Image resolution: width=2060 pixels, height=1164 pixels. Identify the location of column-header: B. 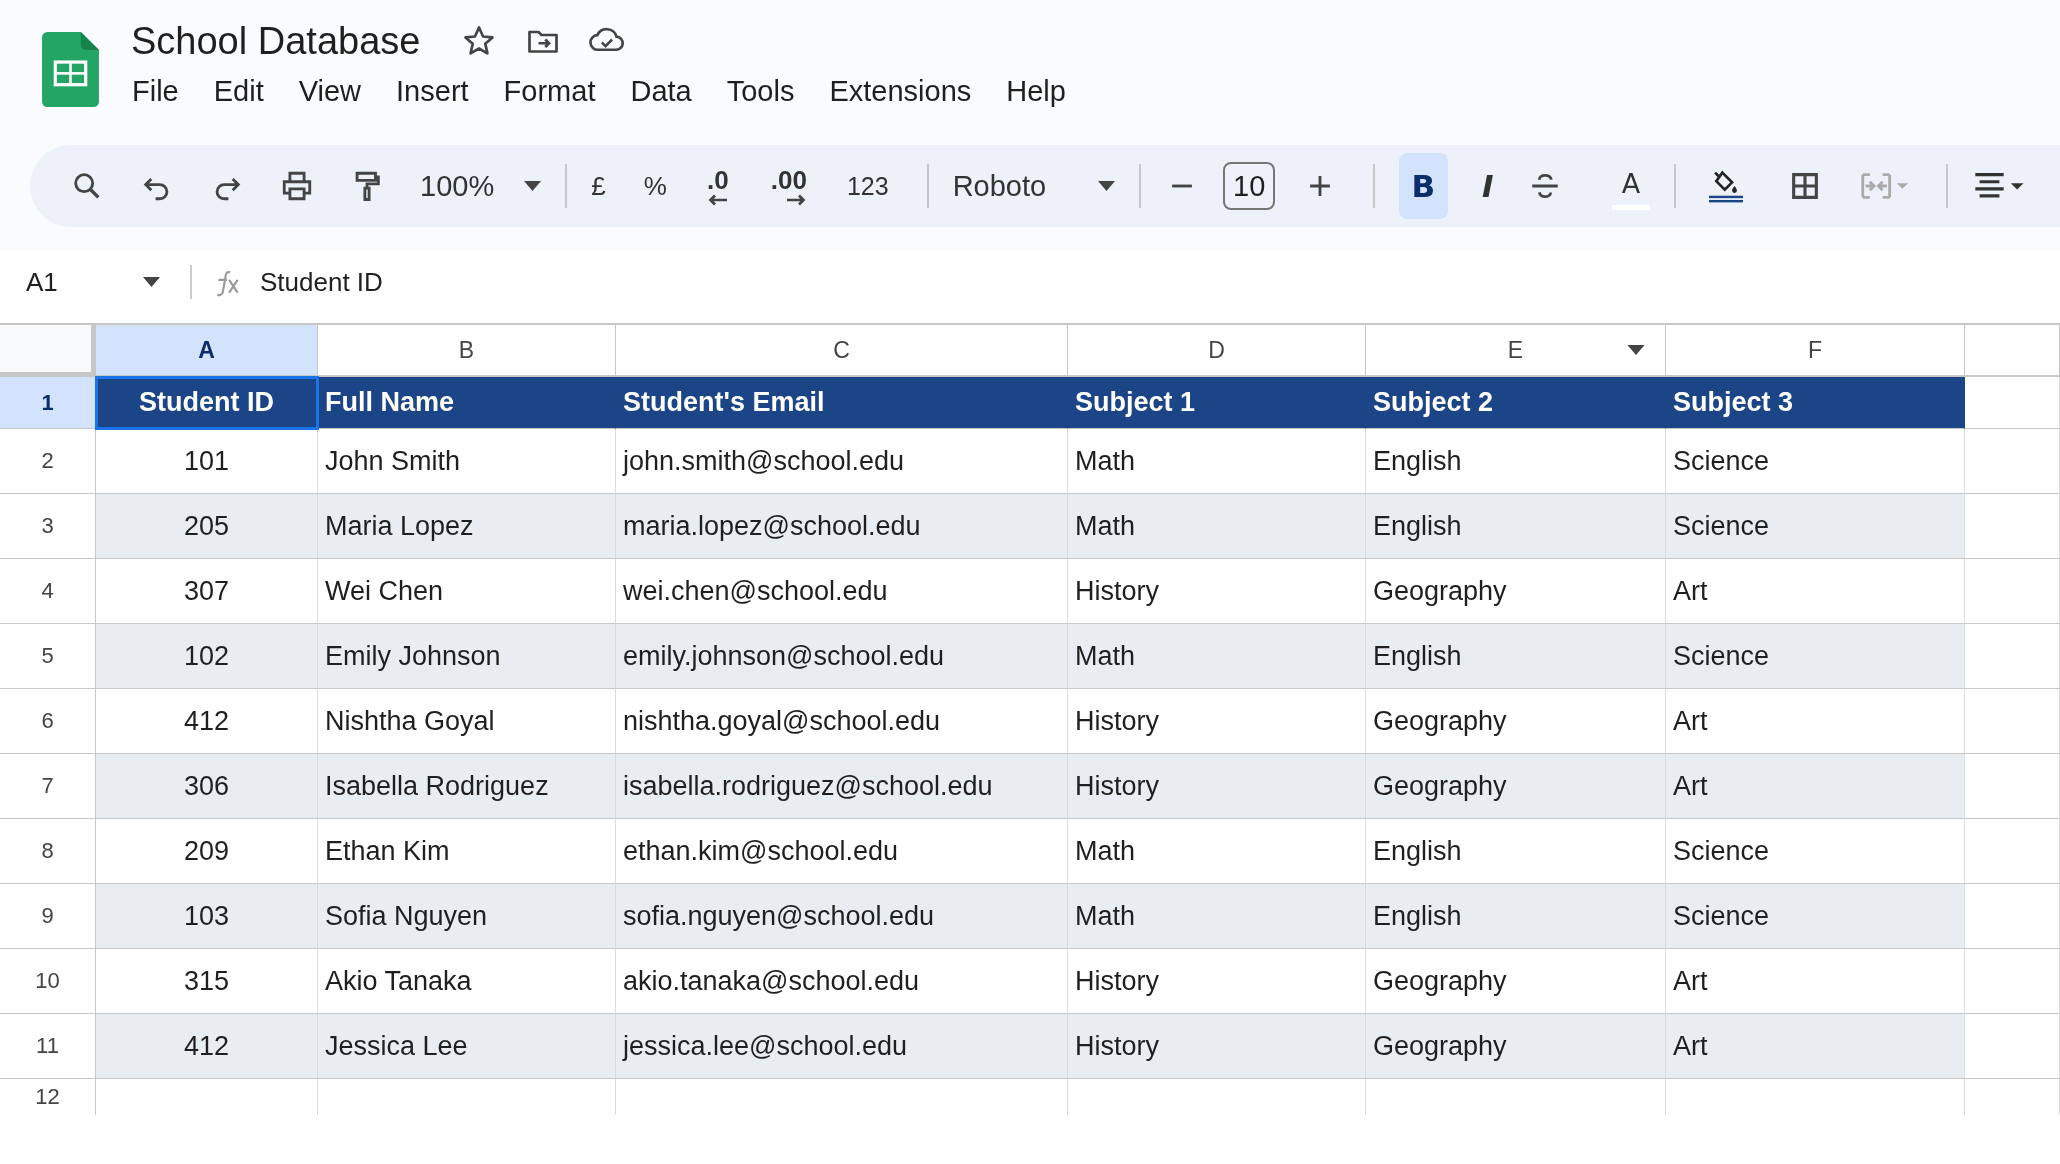
(467, 351).